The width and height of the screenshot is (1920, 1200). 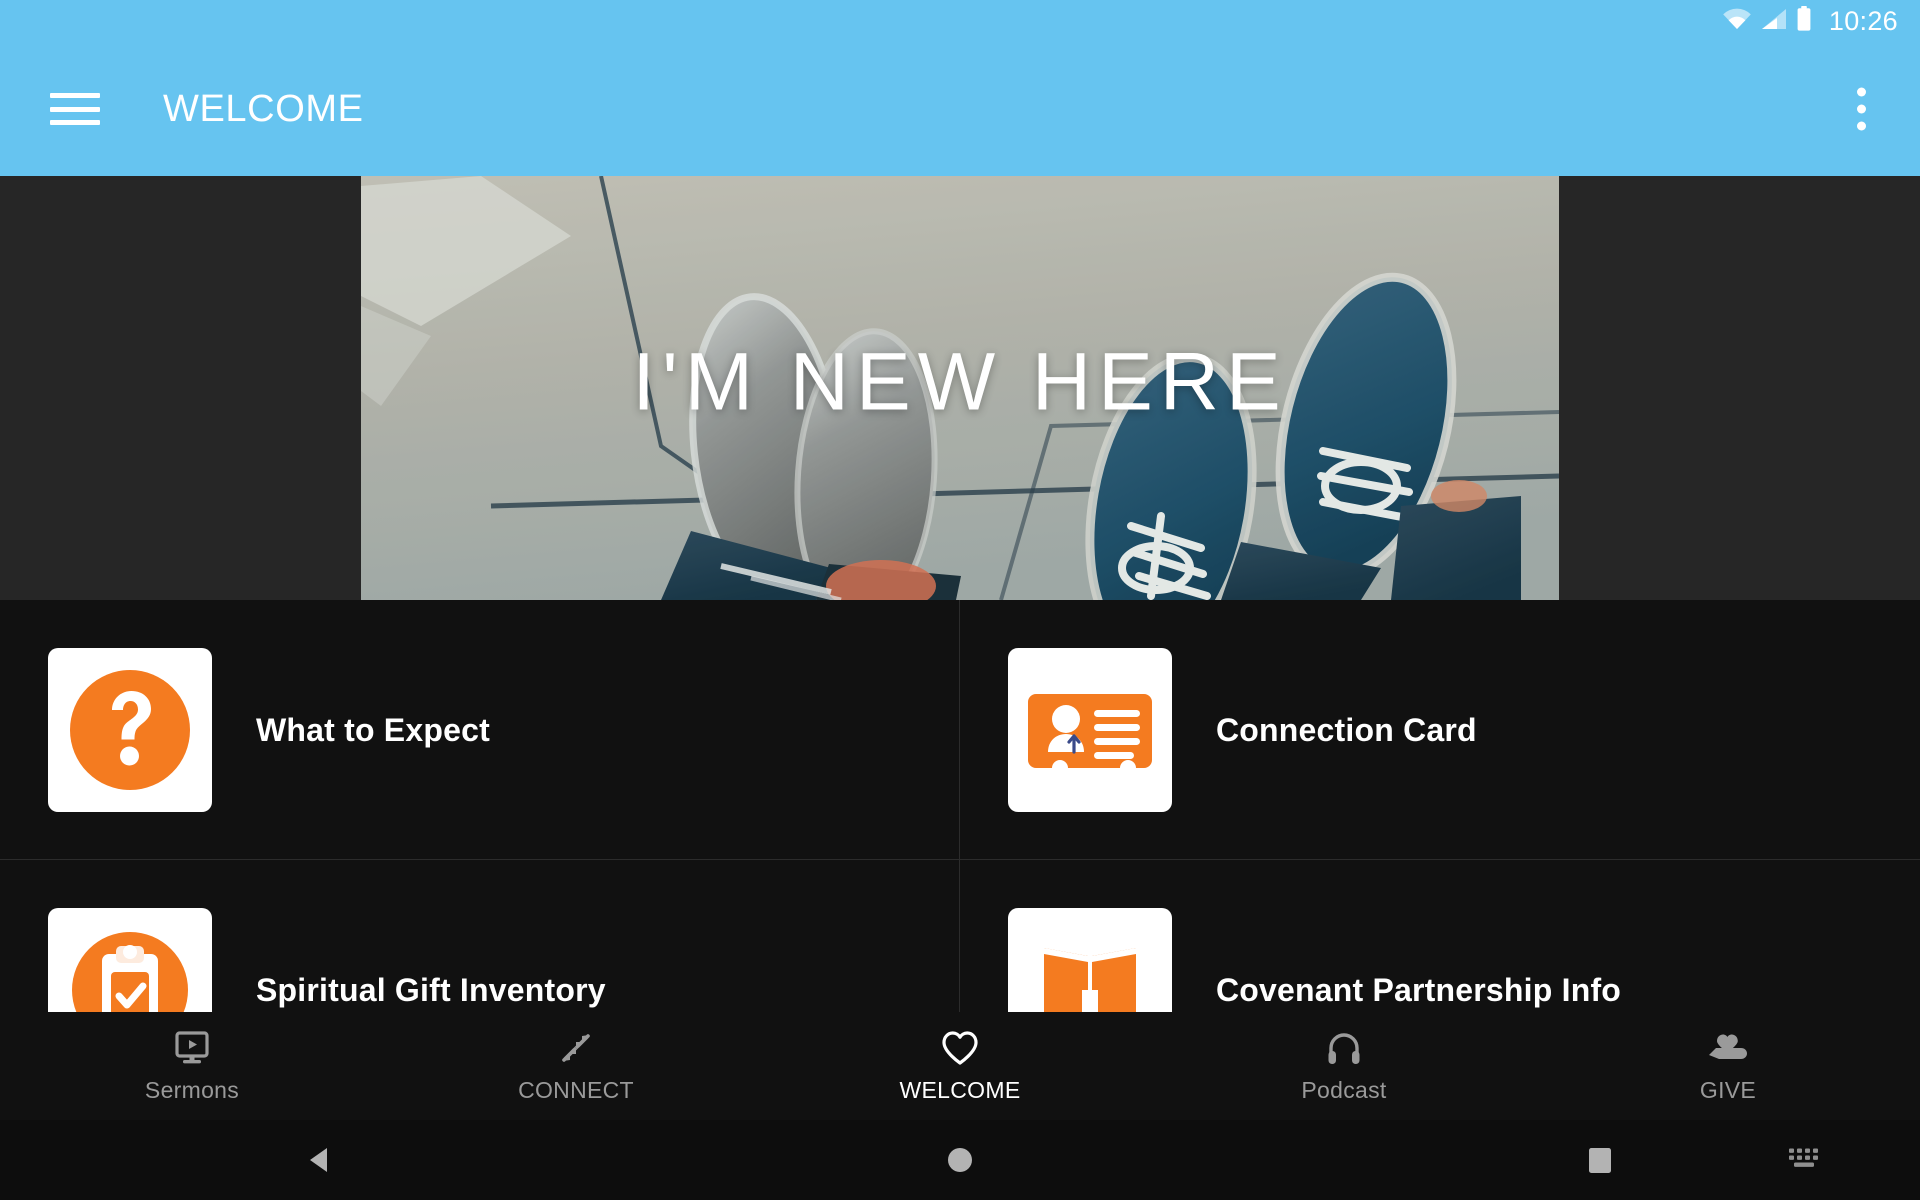 I want to click on hamburger-menu-icon, so click(x=75, y=109).